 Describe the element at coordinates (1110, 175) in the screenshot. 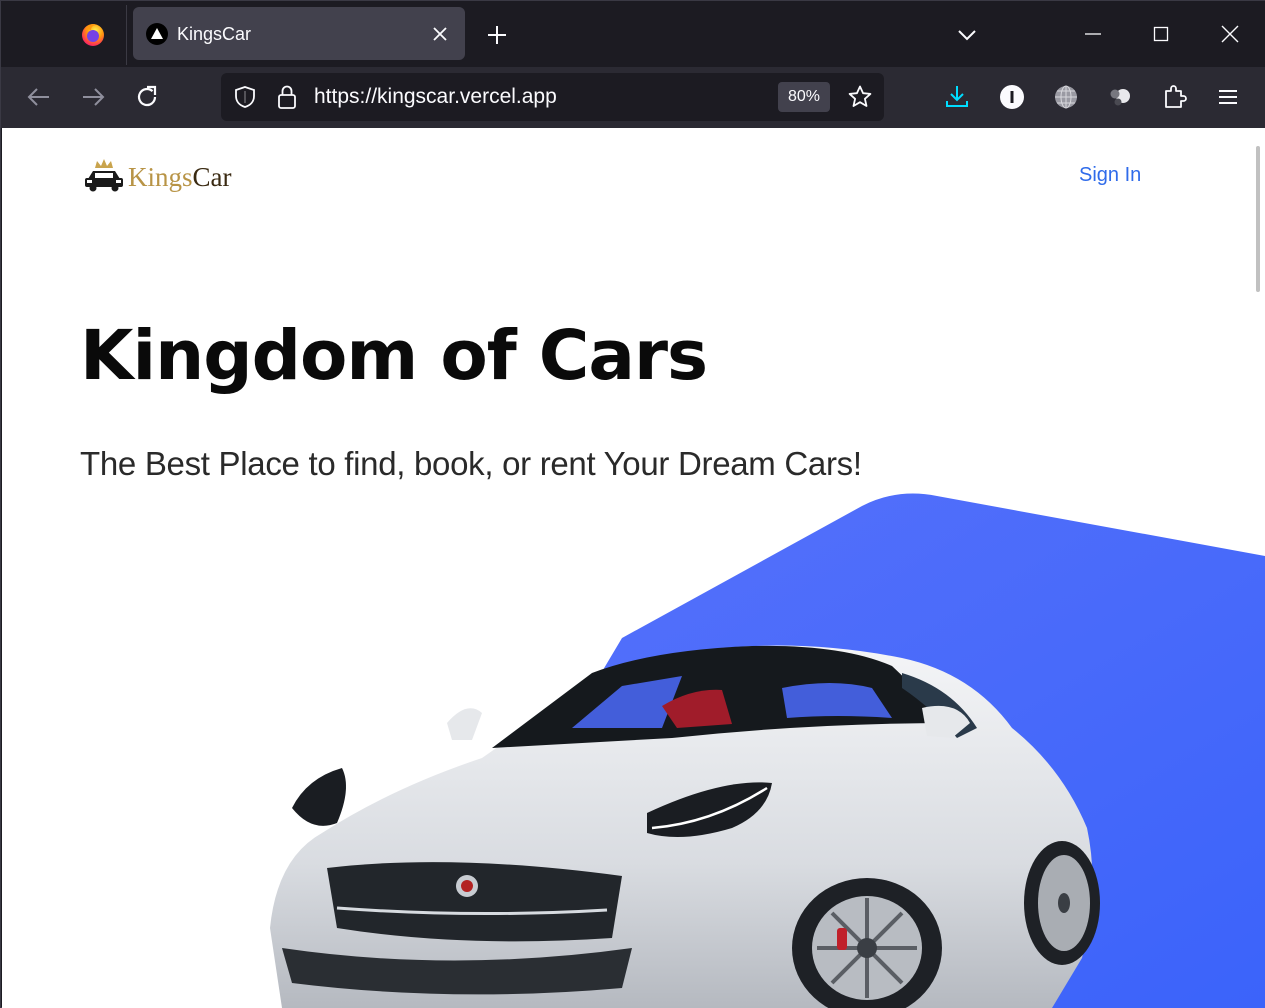

I see `sign-in-link: Sign In` at that location.